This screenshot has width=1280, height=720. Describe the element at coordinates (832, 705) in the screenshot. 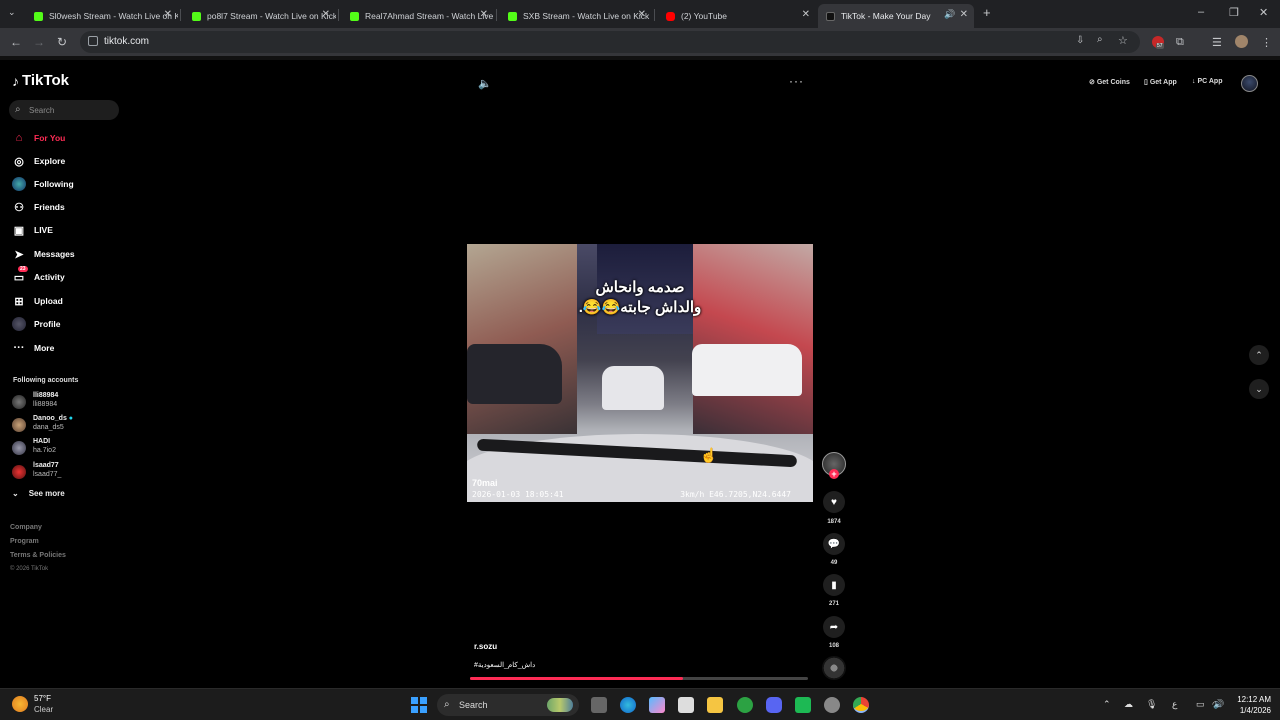

I see `settings-icon` at that location.